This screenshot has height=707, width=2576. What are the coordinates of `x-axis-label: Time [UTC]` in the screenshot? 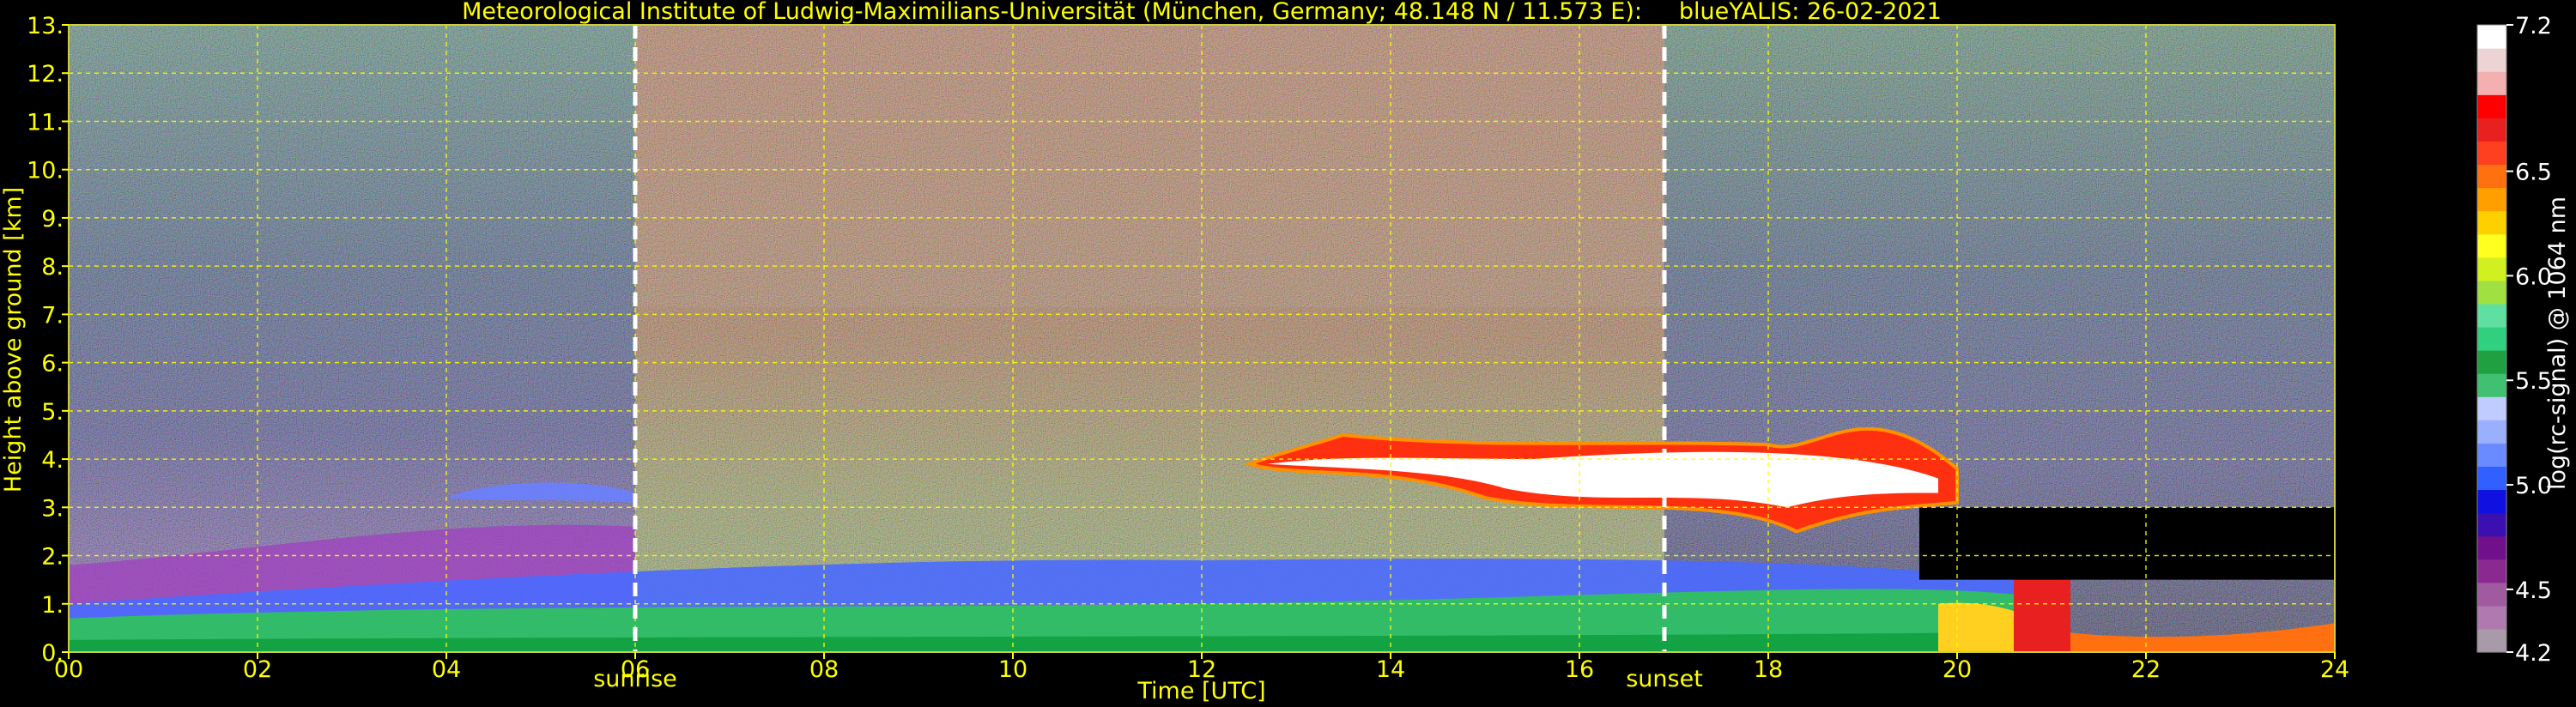 It's located at (1200, 691).